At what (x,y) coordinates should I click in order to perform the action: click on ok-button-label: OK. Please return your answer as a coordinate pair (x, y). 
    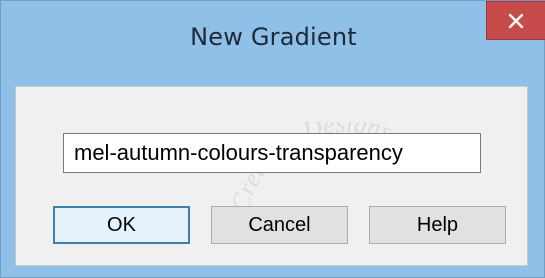
    Looking at the image, I should click on (121, 224).